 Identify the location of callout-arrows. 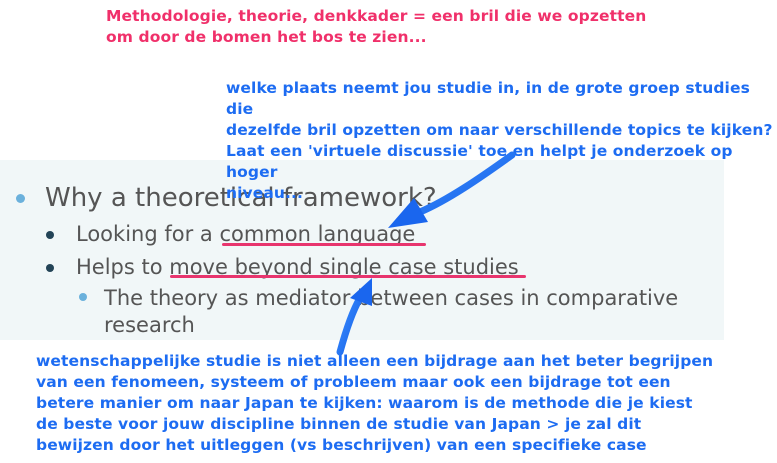
(426, 253).